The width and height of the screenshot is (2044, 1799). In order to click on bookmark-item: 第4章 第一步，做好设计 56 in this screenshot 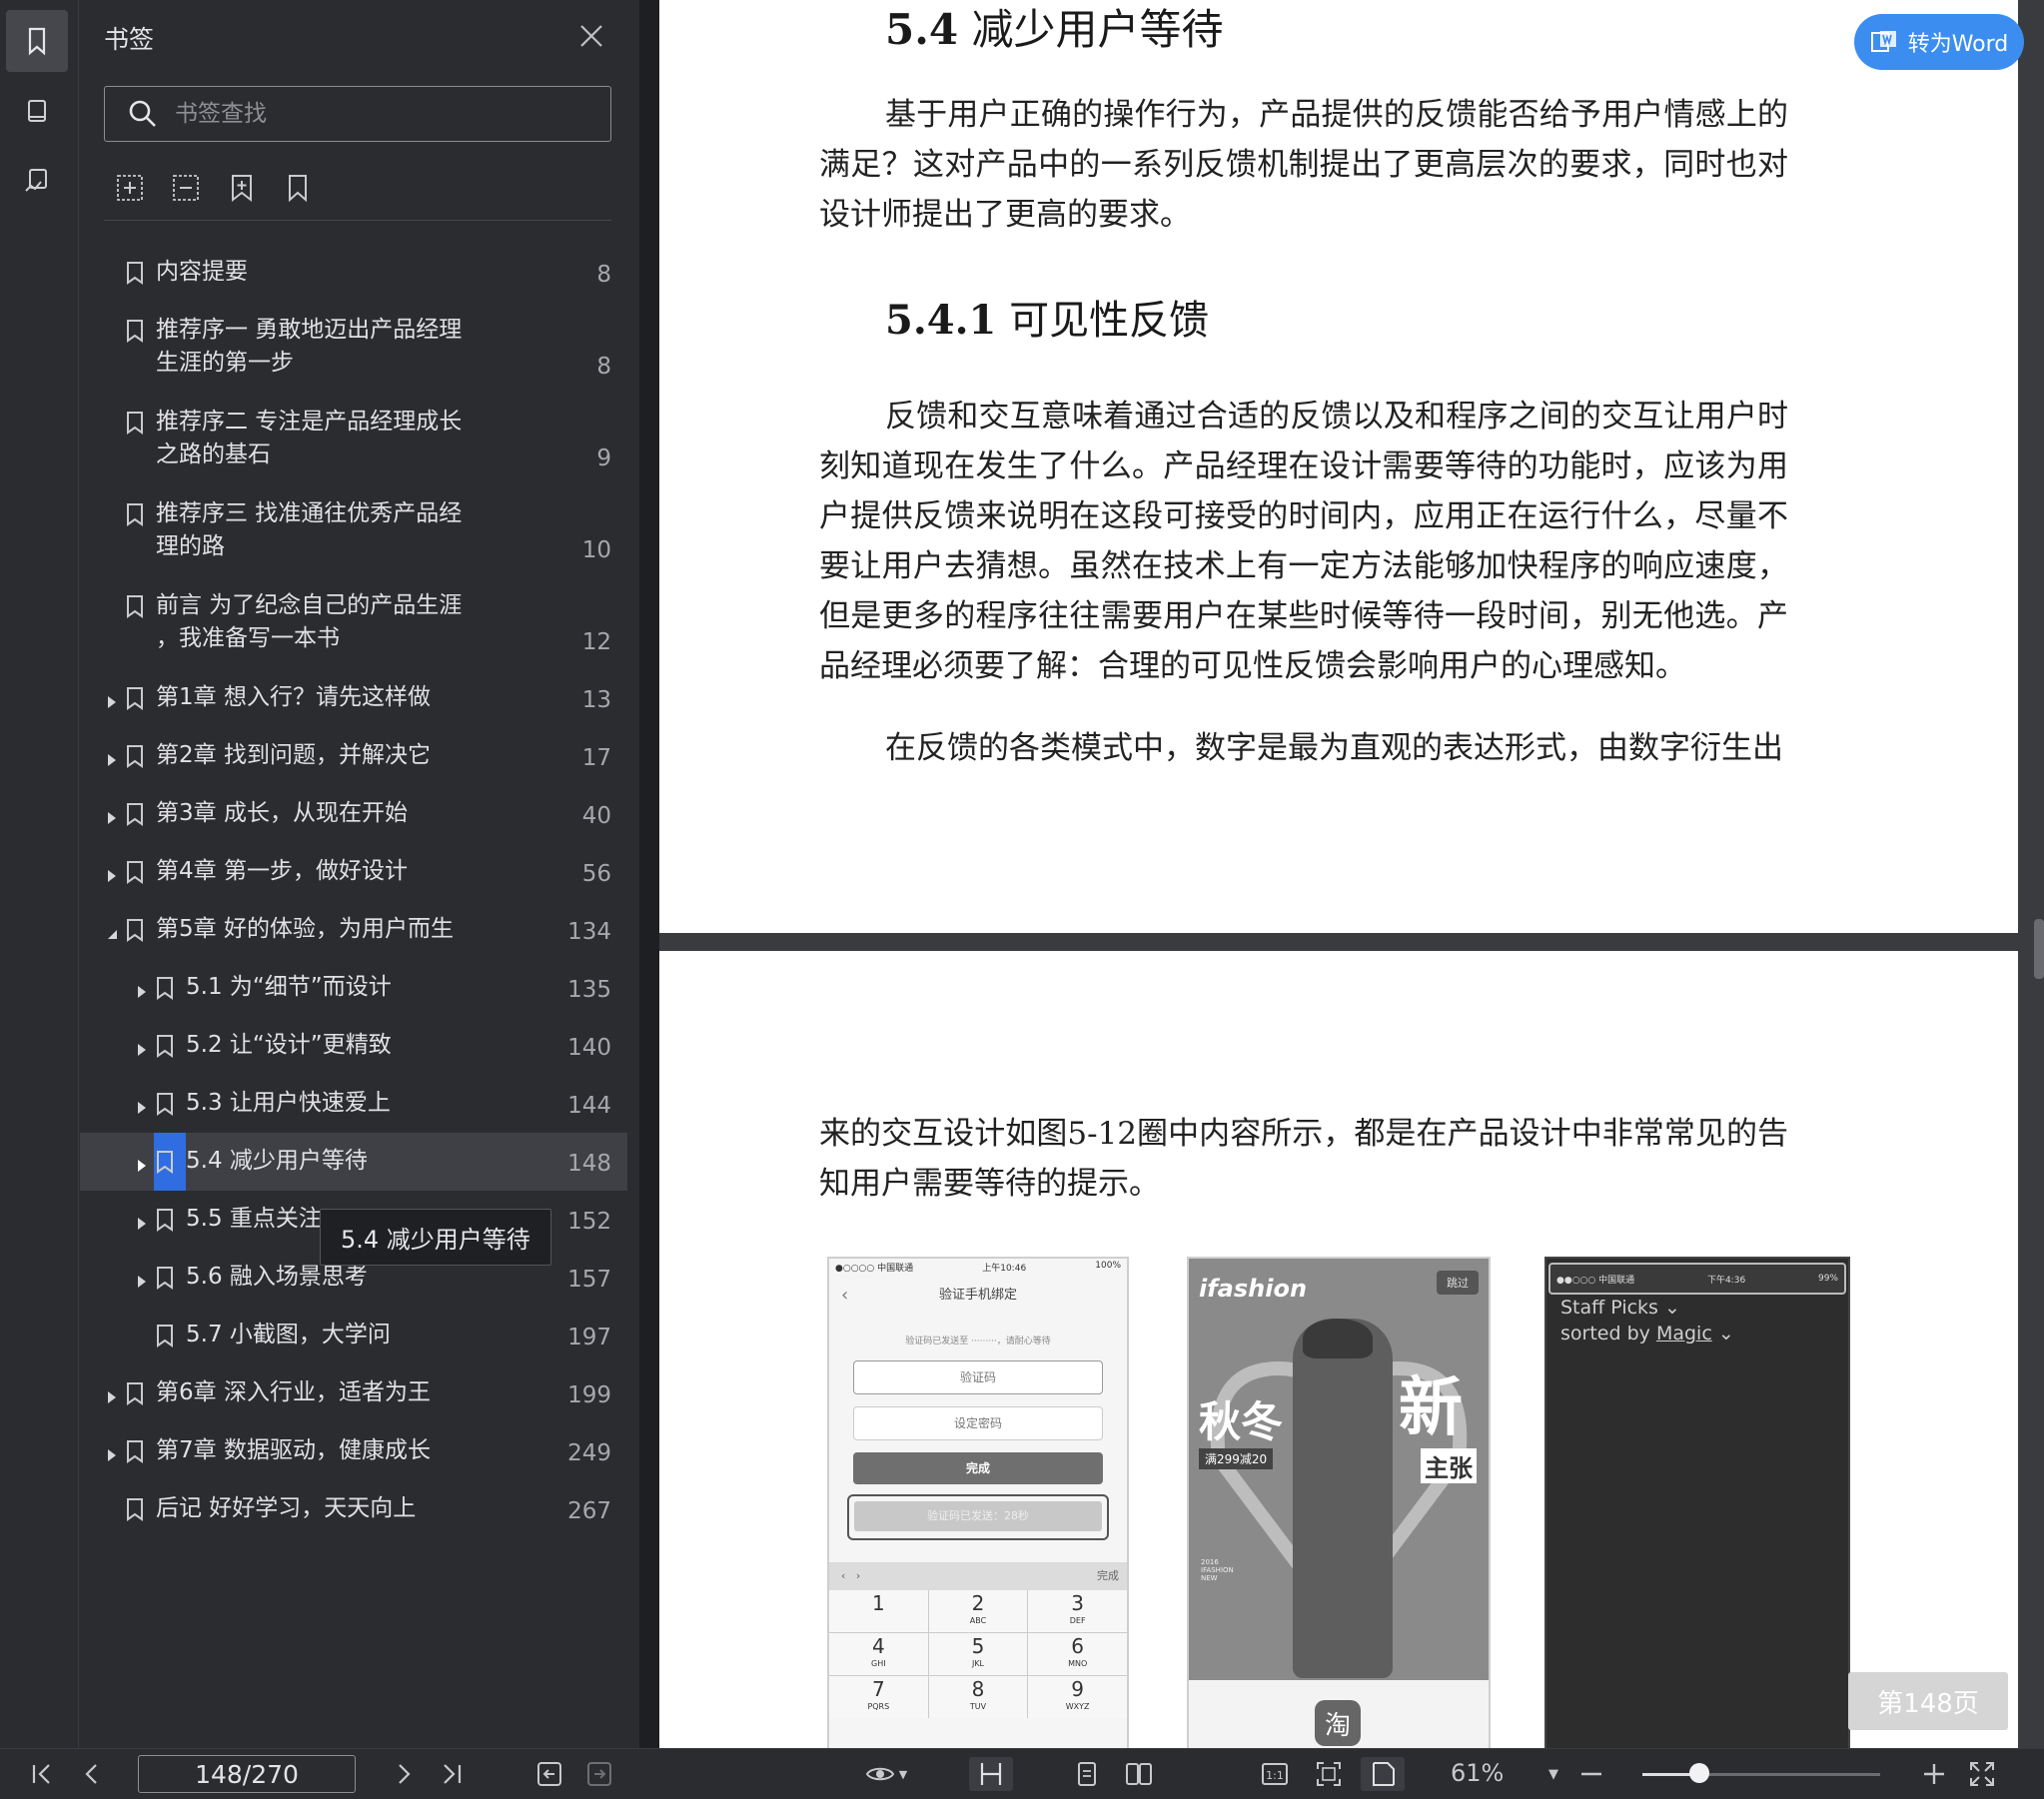, I will do `click(353, 872)`.